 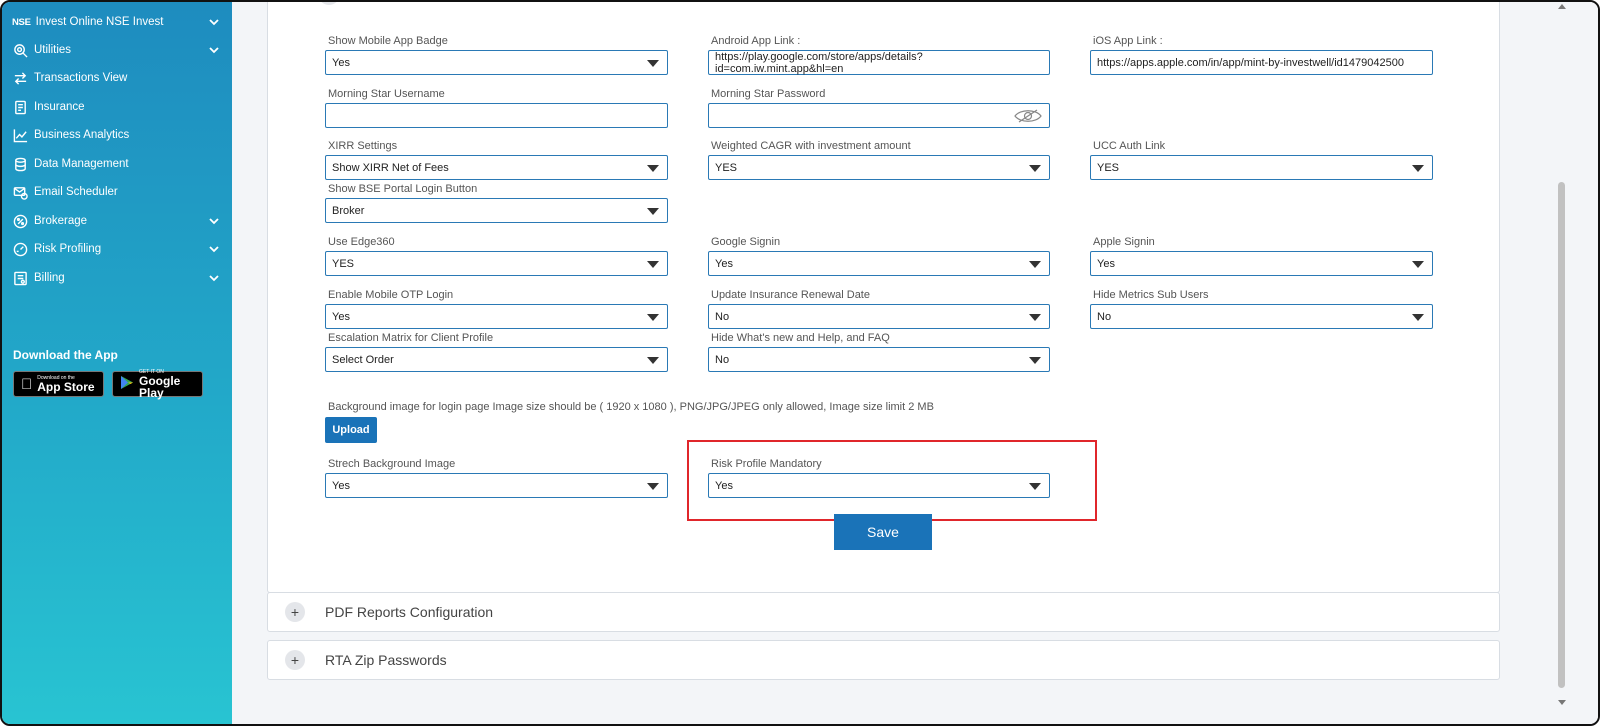 What do you see at coordinates (879, 115) in the screenshot?
I see `morning-star-password-input` at bounding box center [879, 115].